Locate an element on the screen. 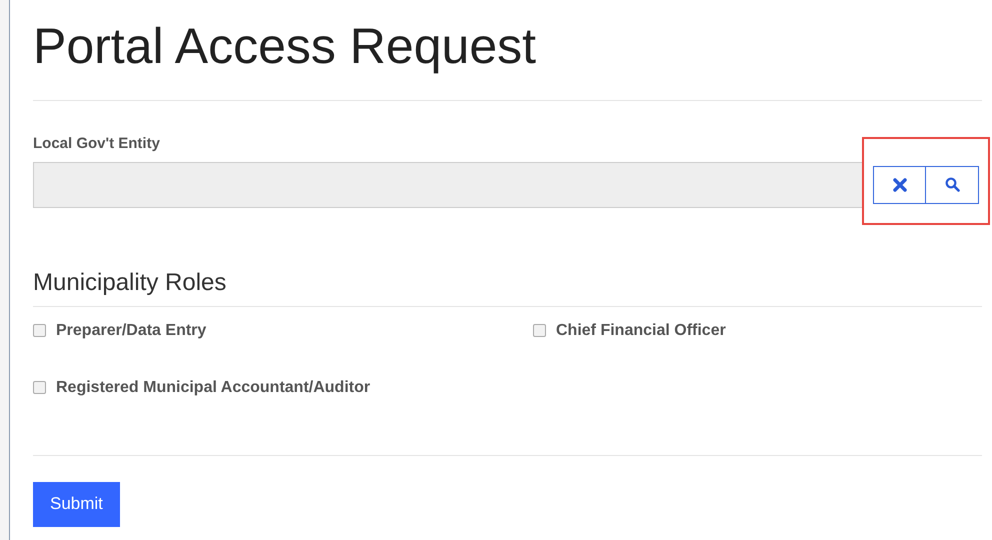 This screenshot has height=540, width=992. clear-button is located at coordinates (899, 185).